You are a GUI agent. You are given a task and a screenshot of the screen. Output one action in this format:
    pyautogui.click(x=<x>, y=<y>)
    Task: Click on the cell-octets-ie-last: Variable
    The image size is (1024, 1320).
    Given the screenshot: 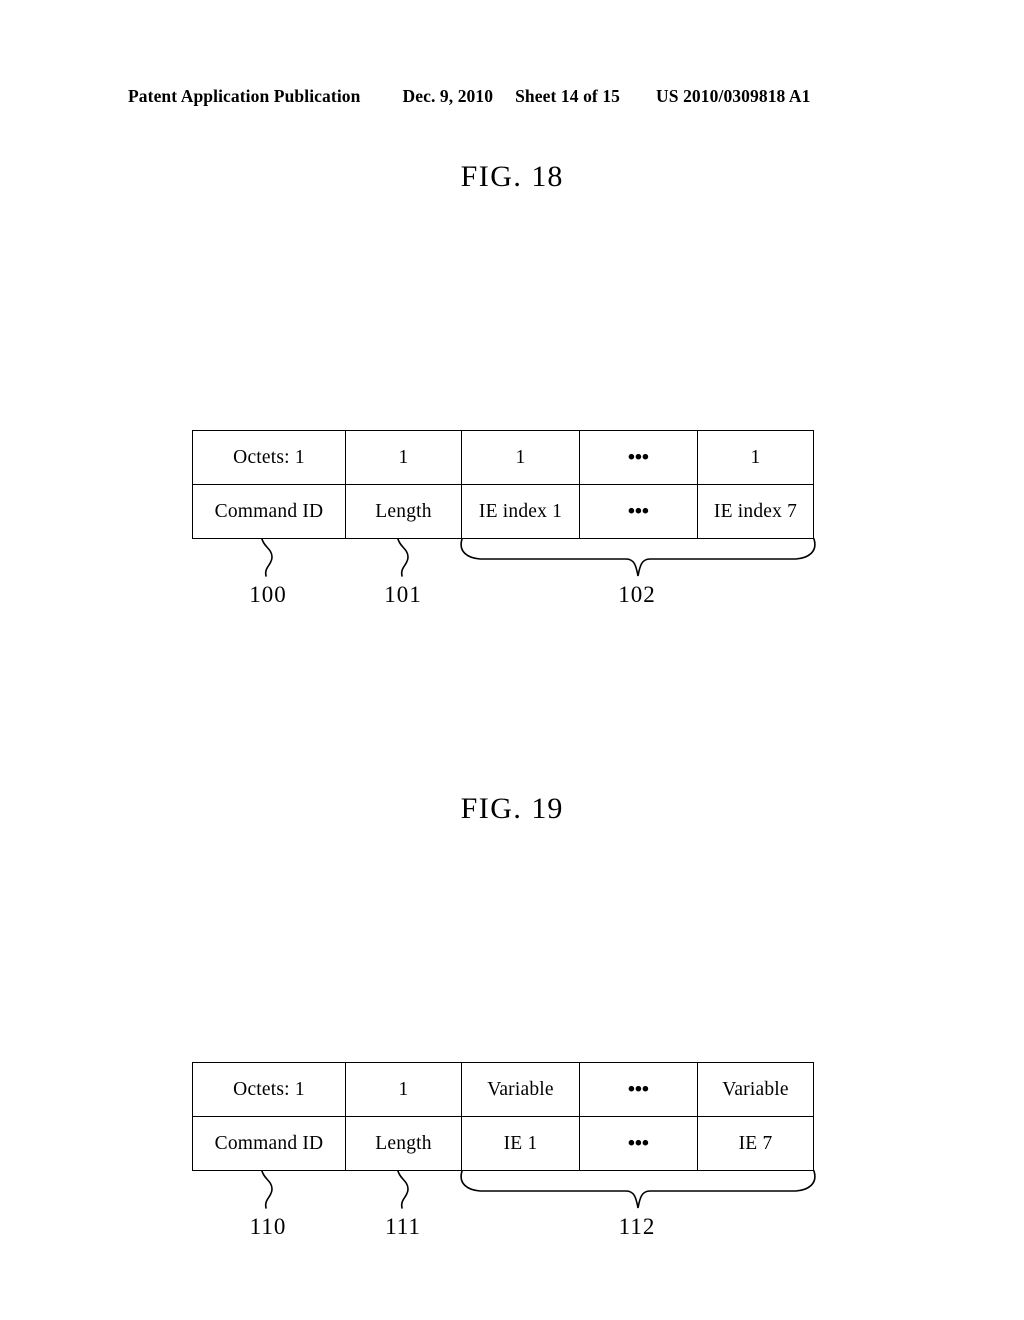 What is the action you would take?
    pyautogui.click(x=755, y=1089)
    